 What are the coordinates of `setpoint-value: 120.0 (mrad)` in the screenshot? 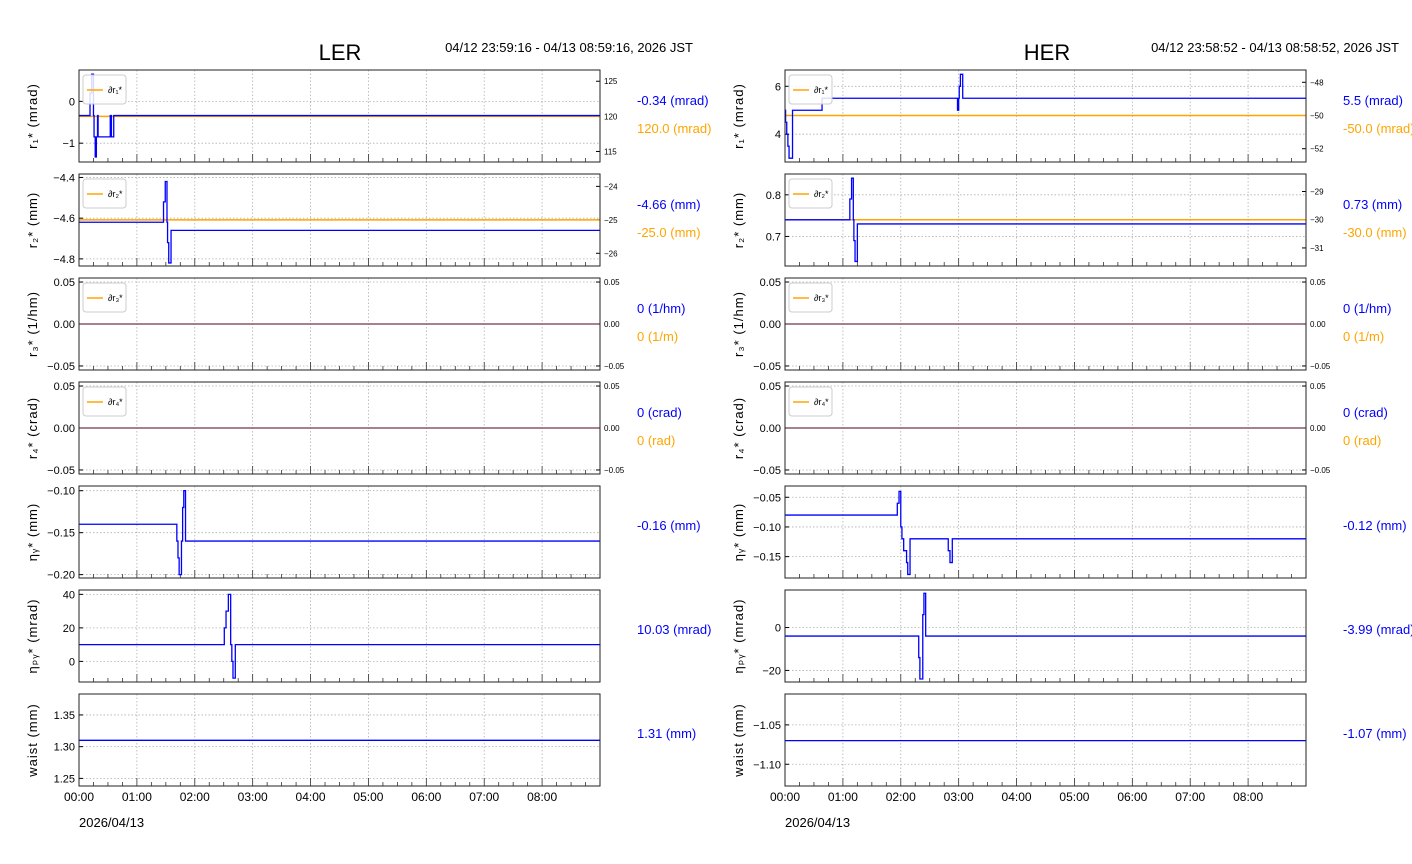 It's located at (674, 128).